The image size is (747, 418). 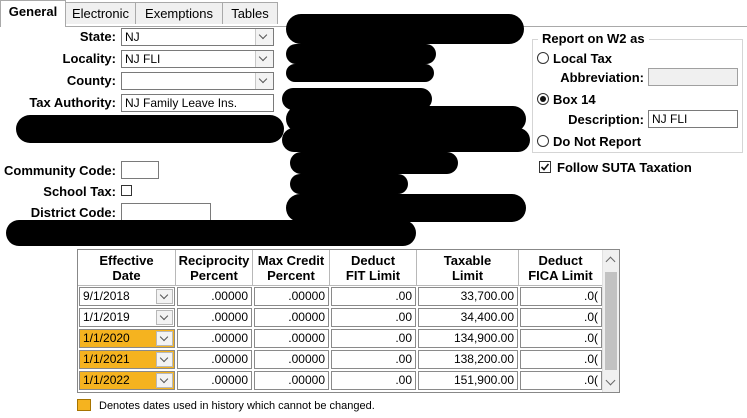 I want to click on tab-electronic: Electronic, so click(x=100, y=13).